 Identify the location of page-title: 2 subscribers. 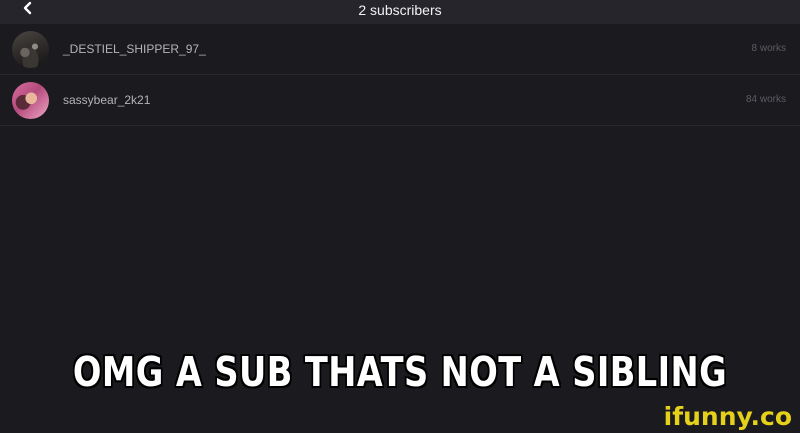
(400, 10).